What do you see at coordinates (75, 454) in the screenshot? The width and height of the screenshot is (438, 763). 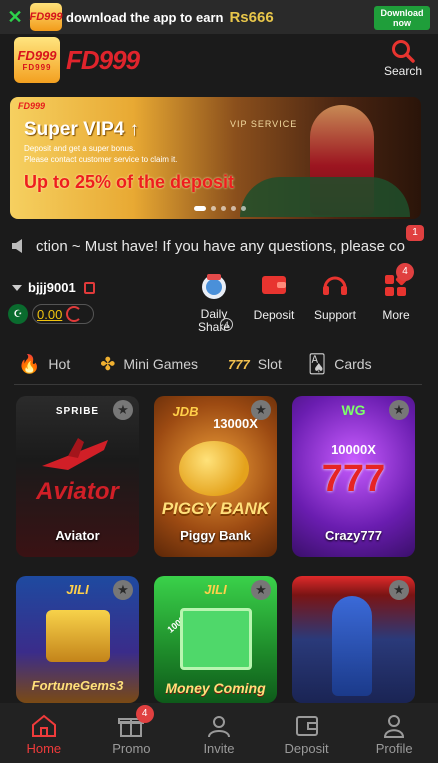 I see `airplane-icon` at bounding box center [75, 454].